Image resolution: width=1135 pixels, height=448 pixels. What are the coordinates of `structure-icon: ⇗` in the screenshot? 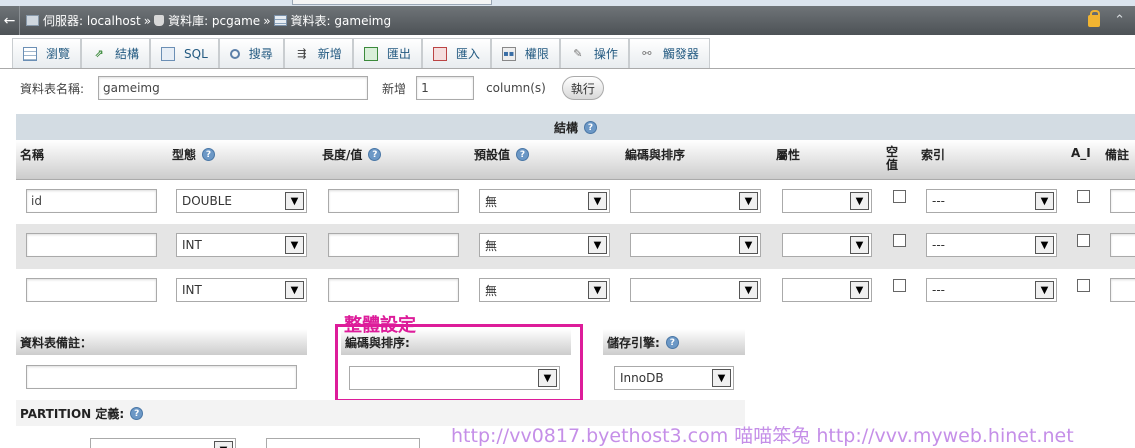 It's located at (99, 53).